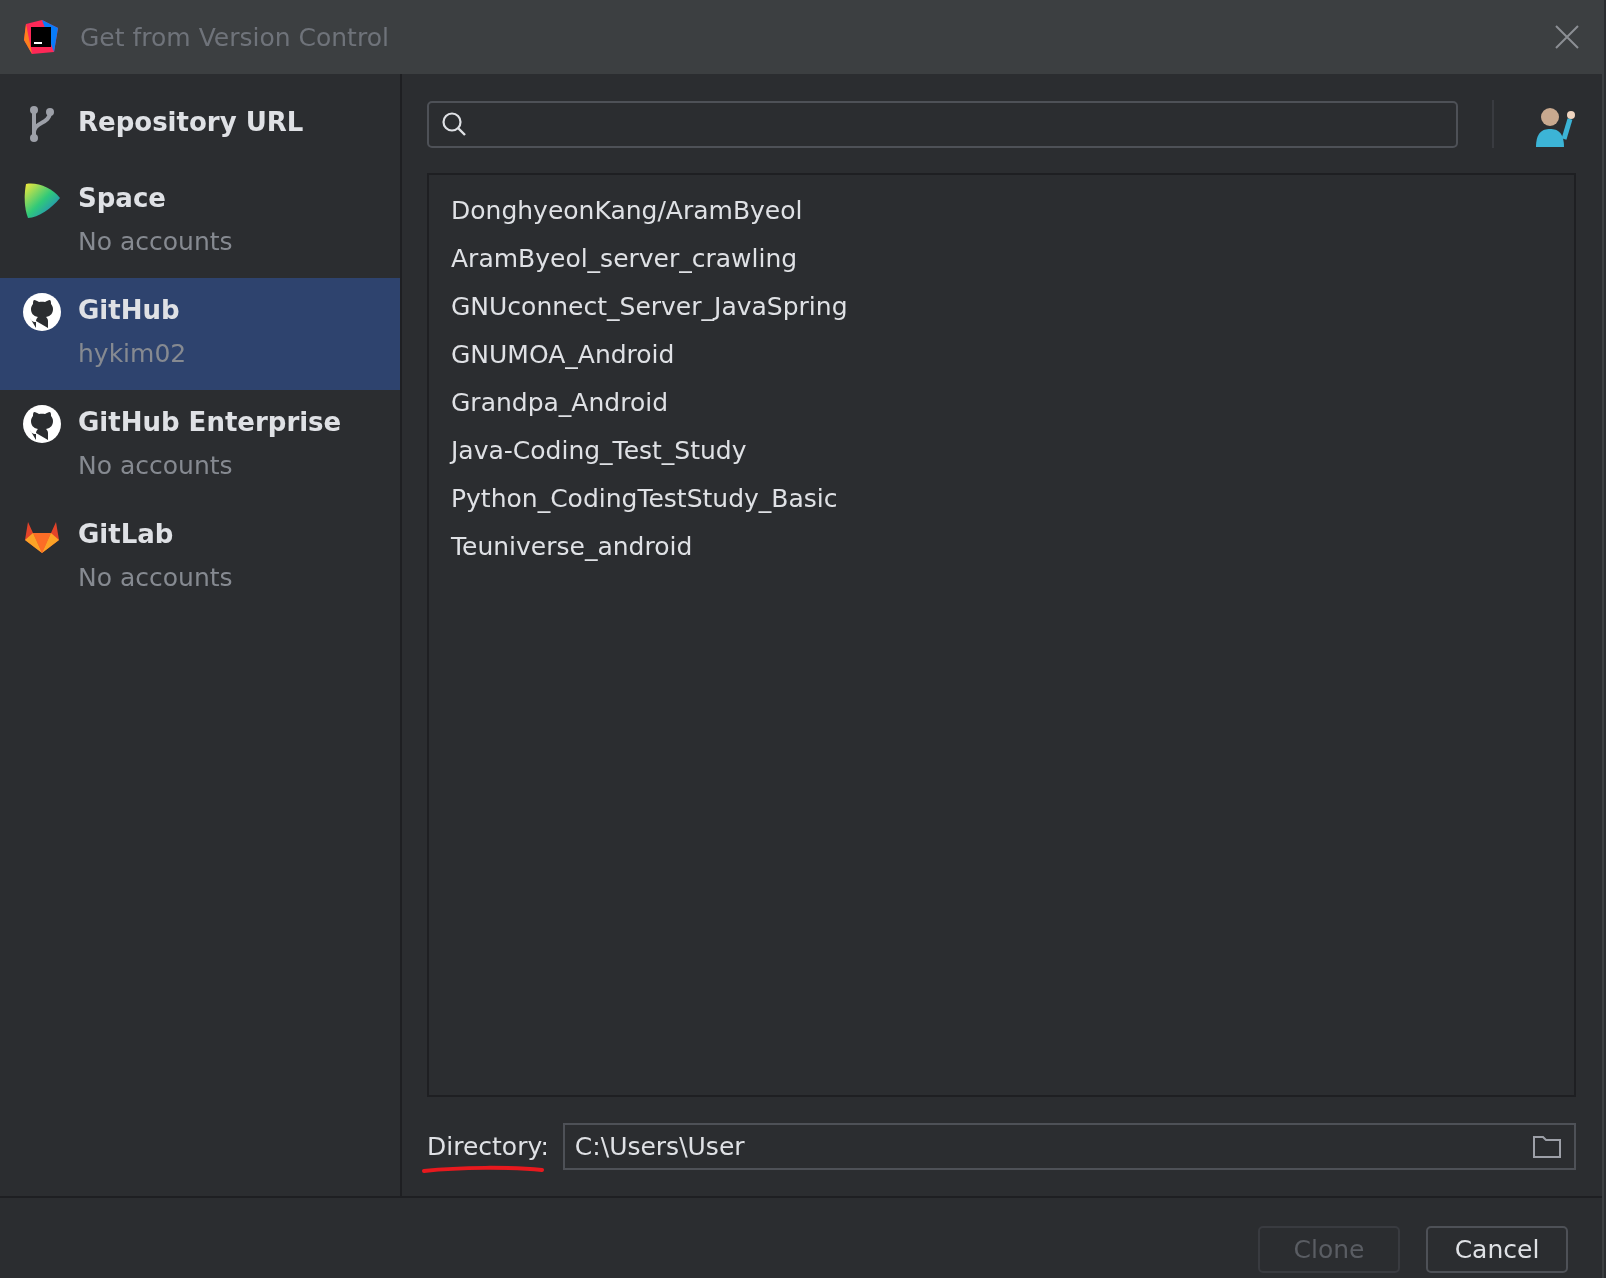 The height and width of the screenshot is (1278, 1606). What do you see at coordinates (454, 123) in the screenshot?
I see `search-icon` at bounding box center [454, 123].